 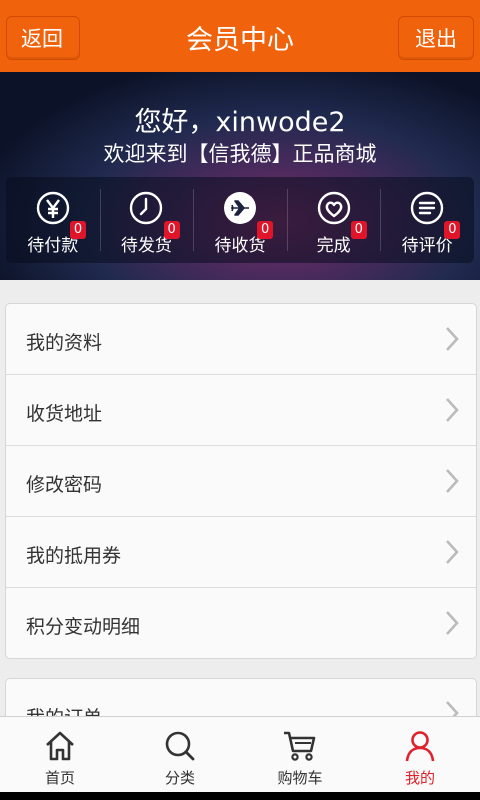 I want to click on menu-item-label: 我的资料, so click(x=64, y=343).